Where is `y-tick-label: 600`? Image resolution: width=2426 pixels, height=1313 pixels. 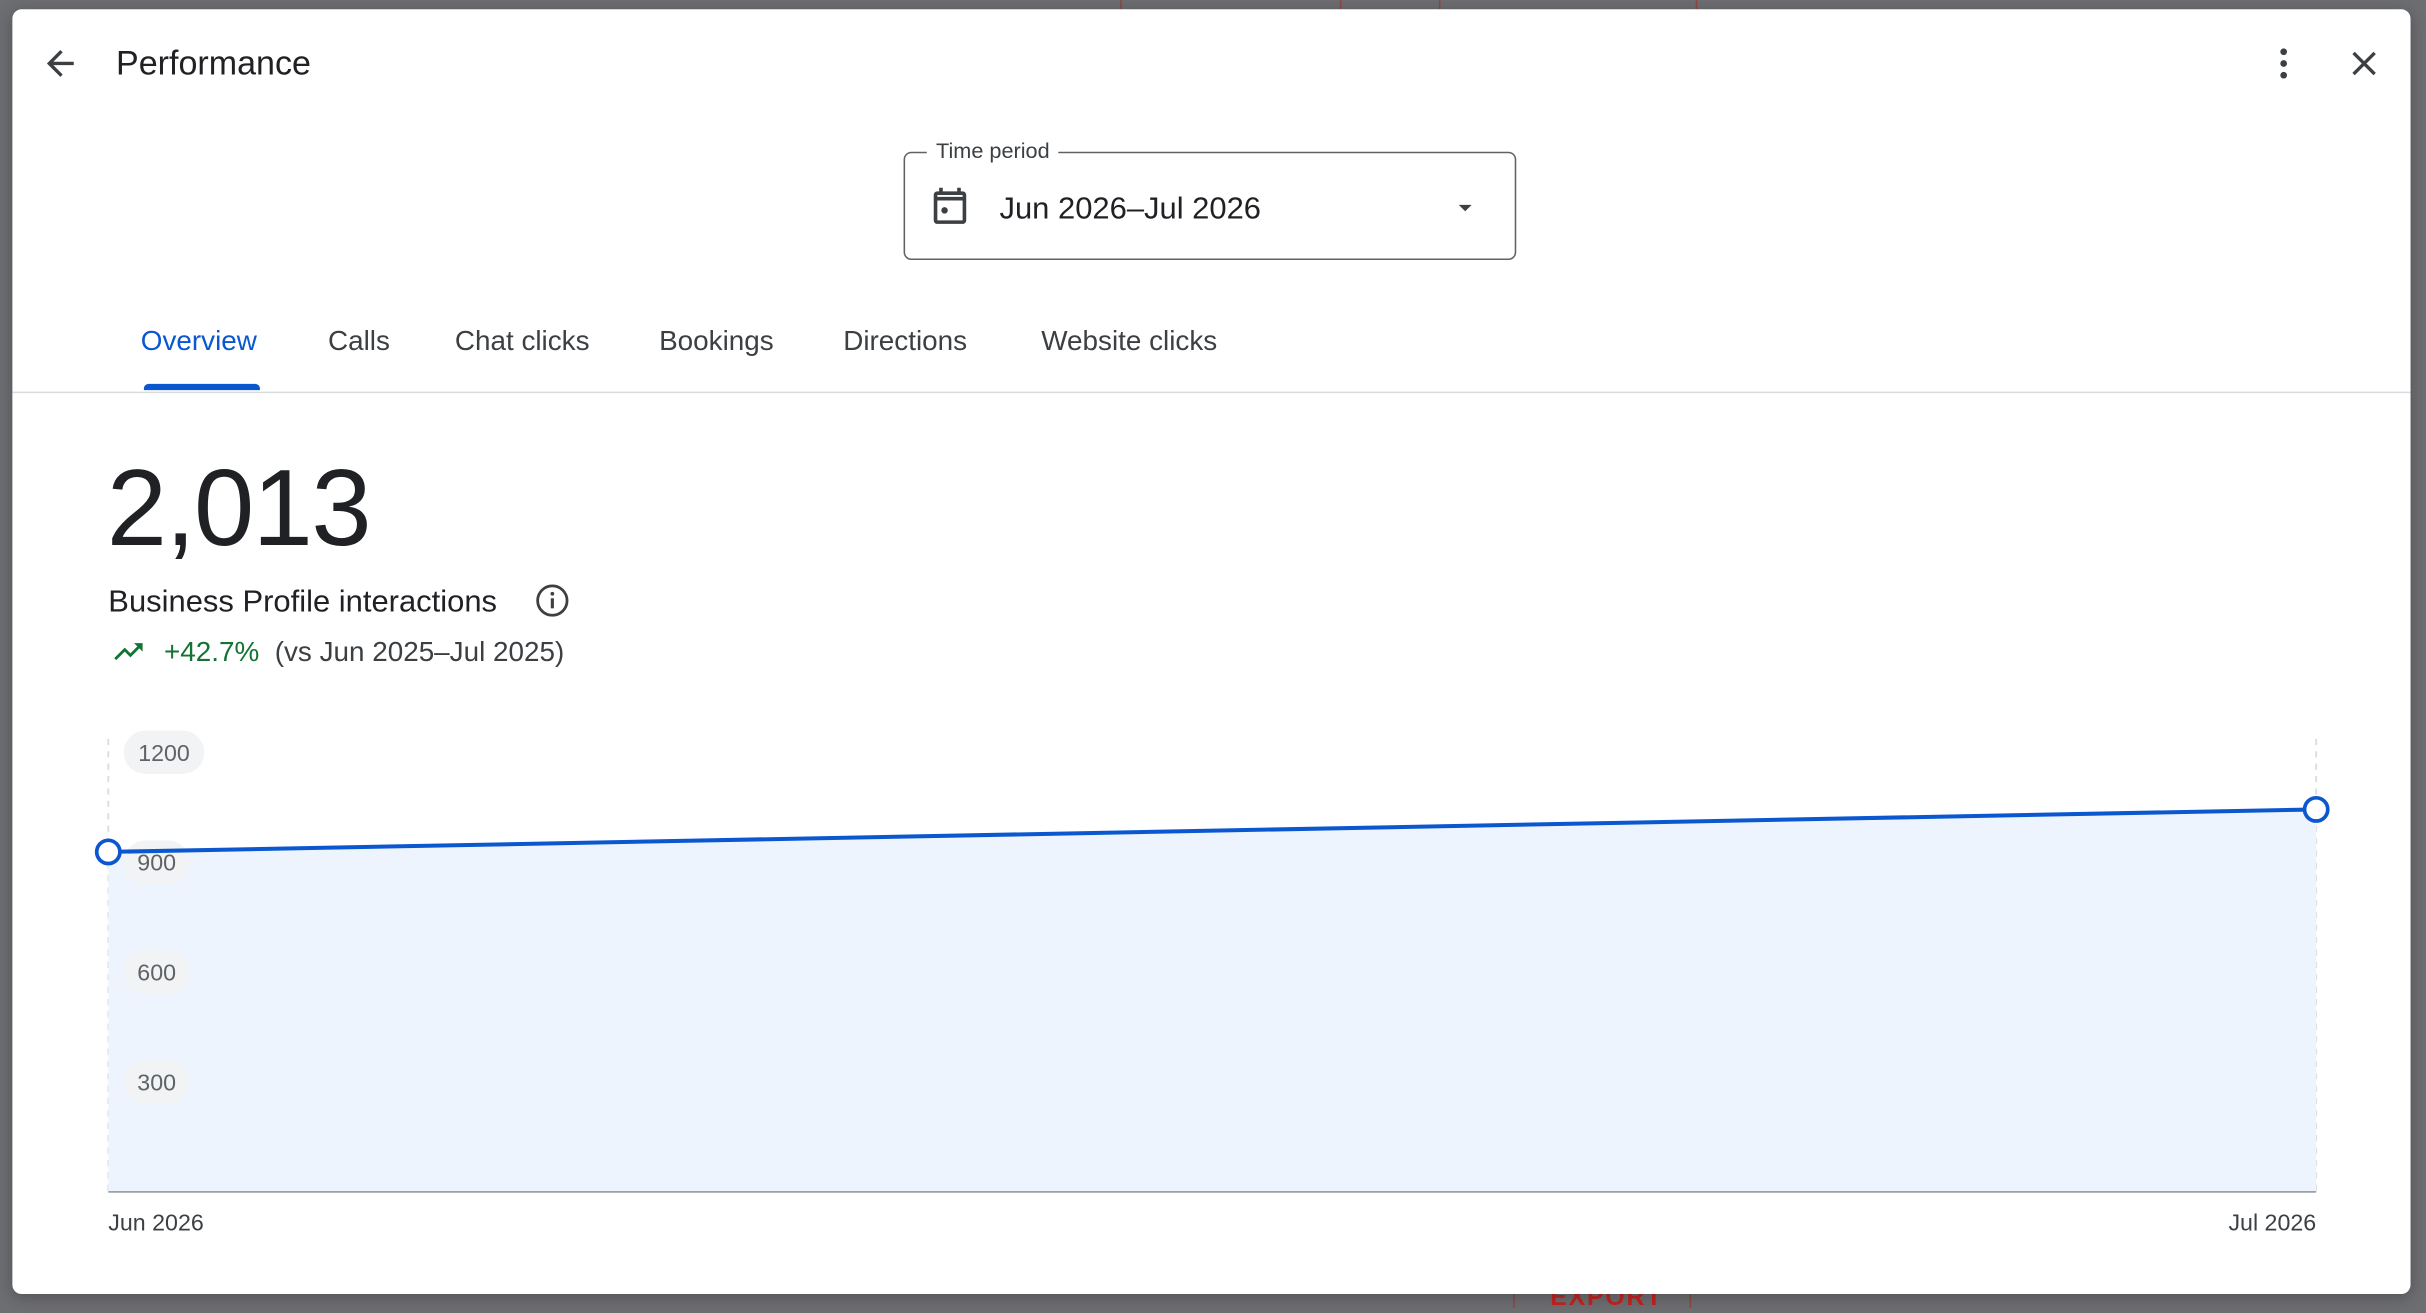 y-tick-label: 600 is located at coordinates (156, 973).